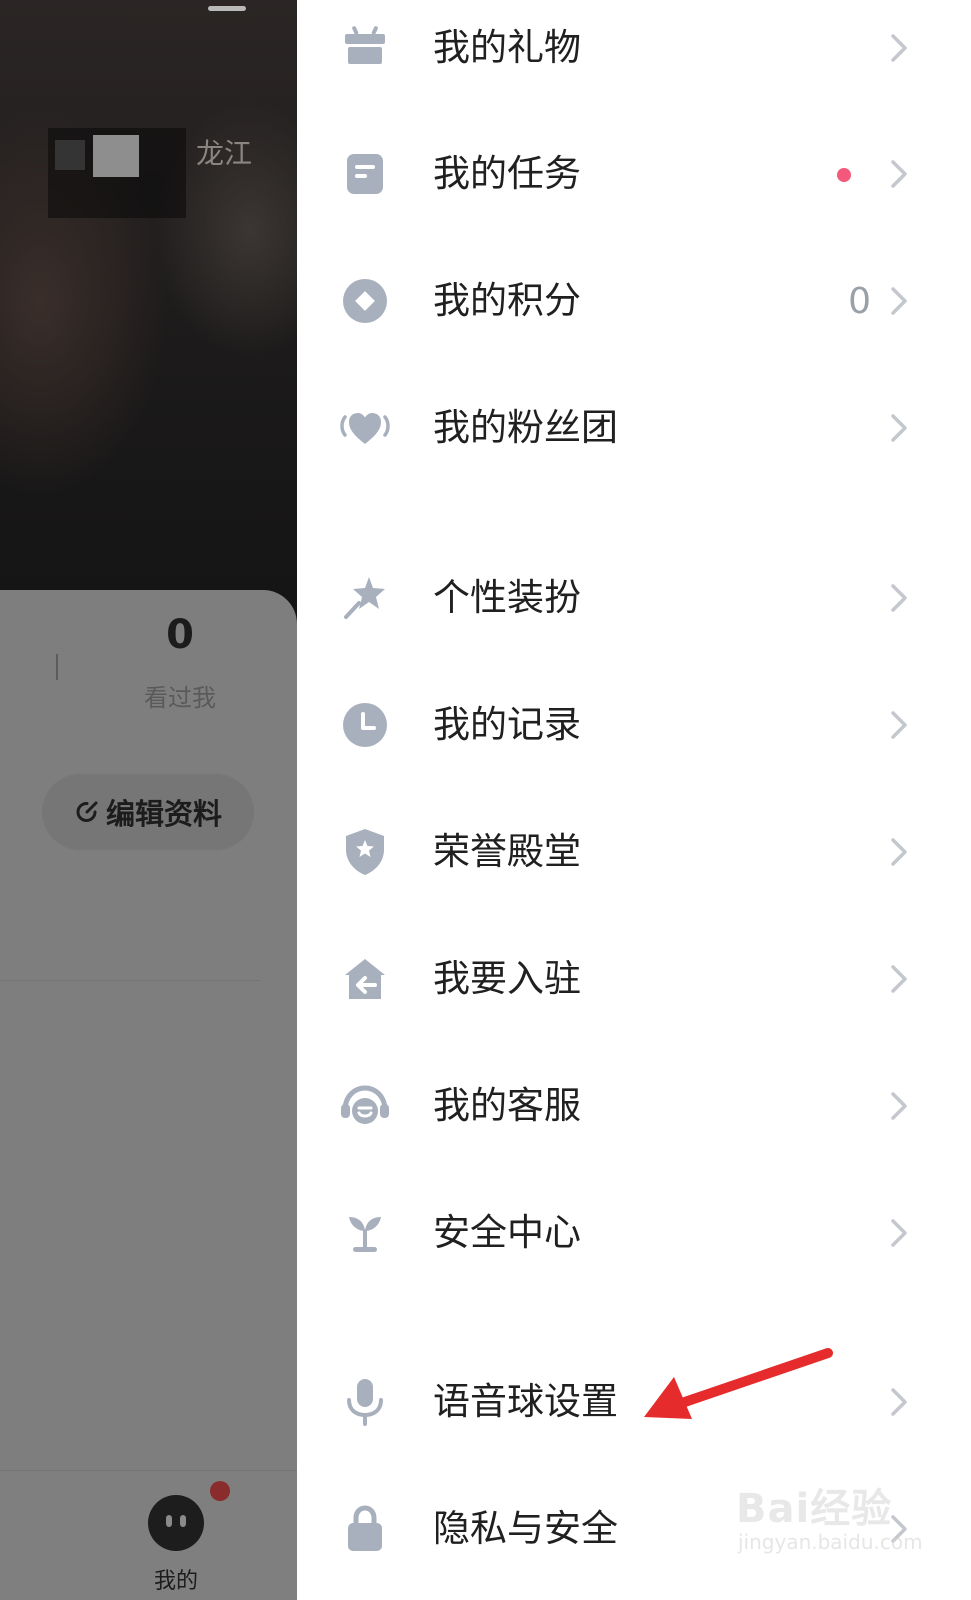 This screenshot has height=1600, width=971. I want to click on edit-profile-label: 编辑资料, so click(163, 814).